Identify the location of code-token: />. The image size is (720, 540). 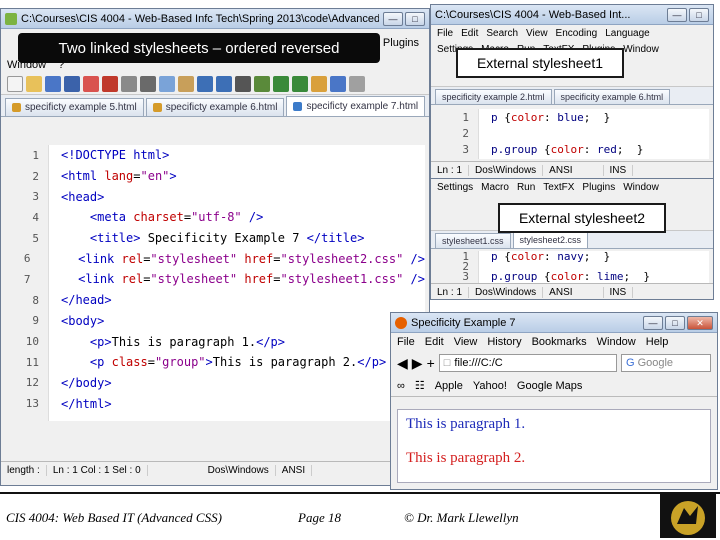
(252, 217).